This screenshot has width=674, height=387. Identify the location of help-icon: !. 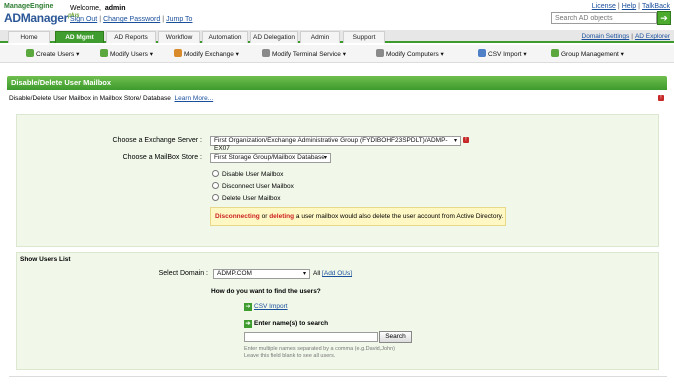
(661, 98).